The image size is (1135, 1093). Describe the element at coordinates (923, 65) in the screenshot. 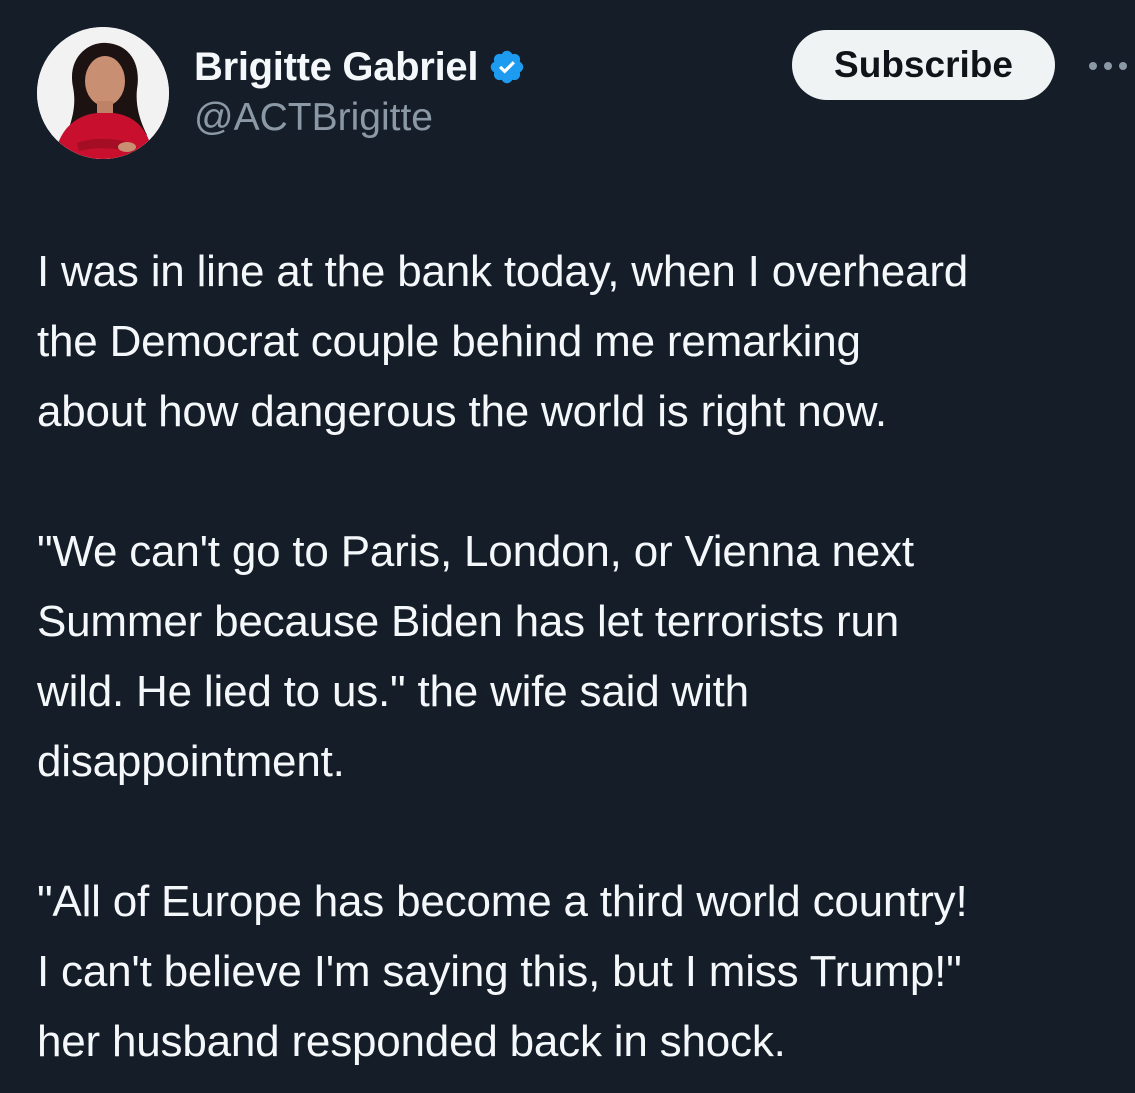

I see `subscribe-button: Subscribe` at that location.